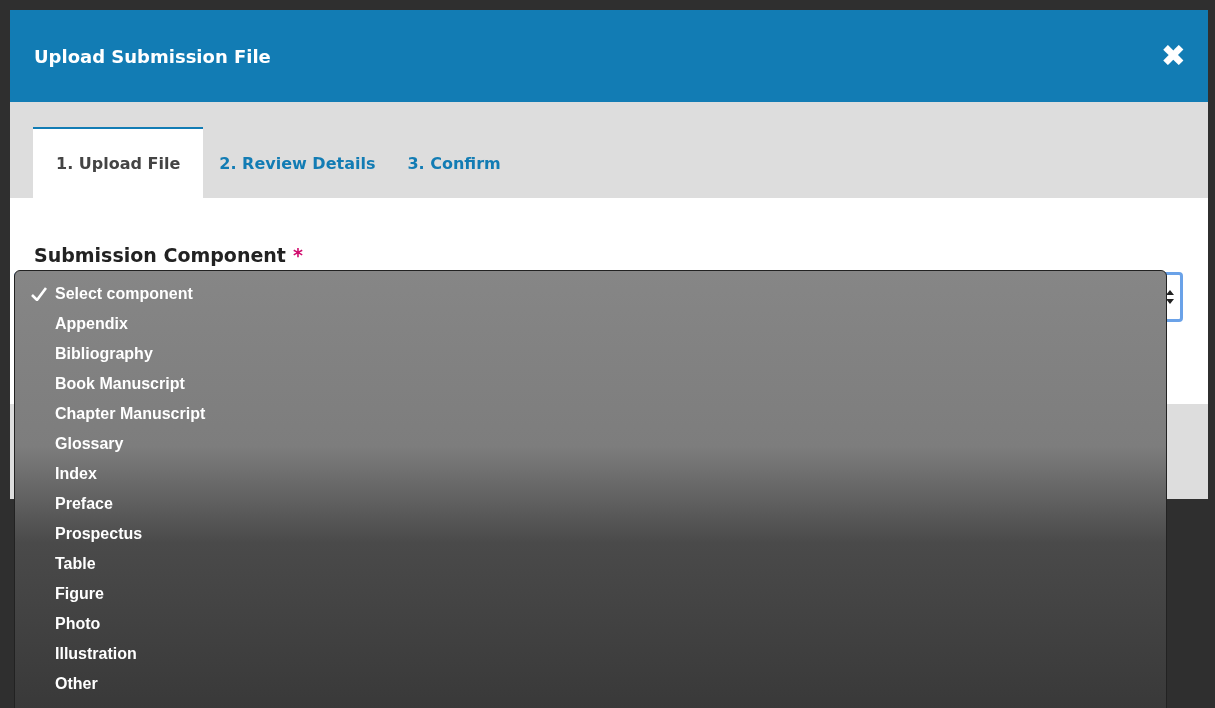  I want to click on menu-option: Appendix, so click(72, 324).